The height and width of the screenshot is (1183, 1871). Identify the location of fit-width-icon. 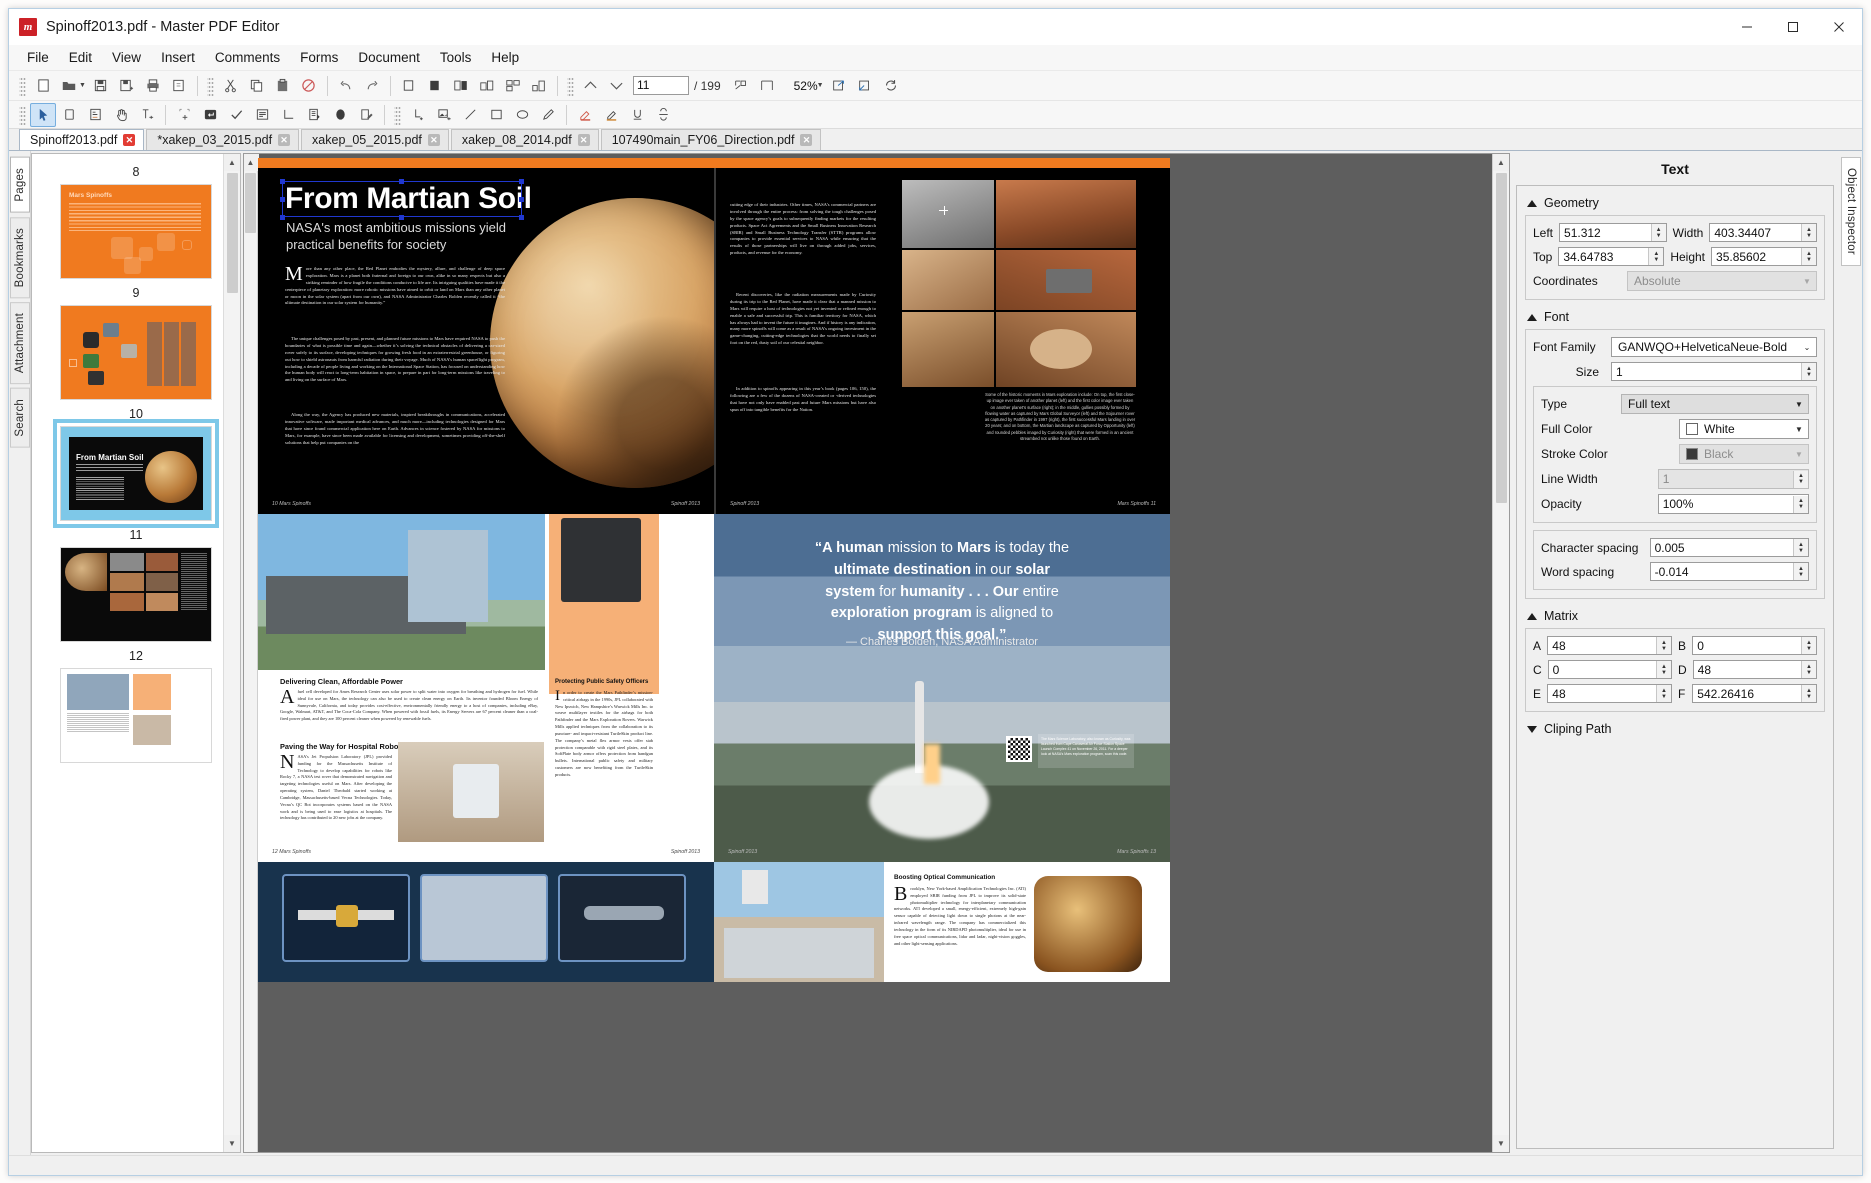
(865, 86).